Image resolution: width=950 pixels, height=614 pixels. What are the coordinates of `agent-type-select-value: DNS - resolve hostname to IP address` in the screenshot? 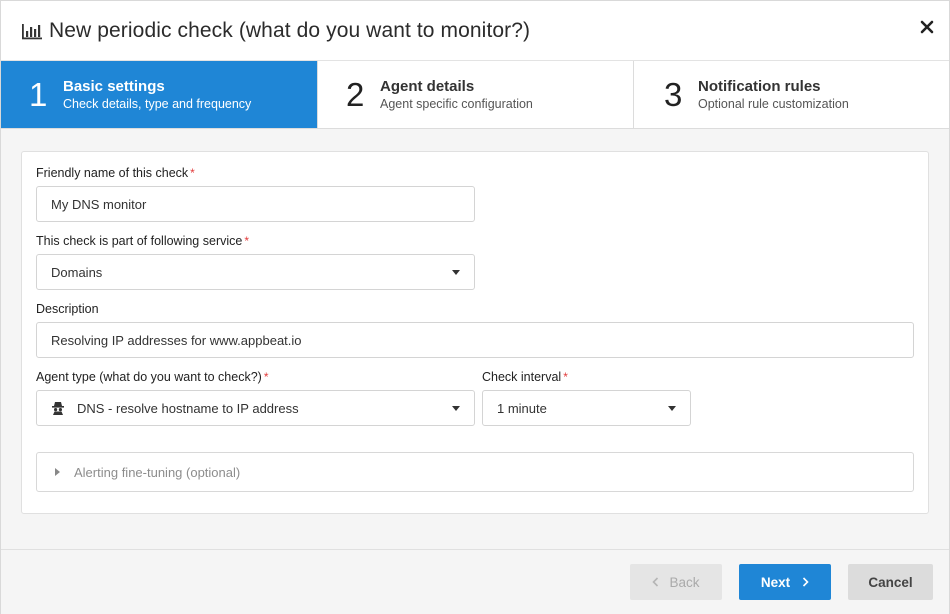 It's located at (188, 408).